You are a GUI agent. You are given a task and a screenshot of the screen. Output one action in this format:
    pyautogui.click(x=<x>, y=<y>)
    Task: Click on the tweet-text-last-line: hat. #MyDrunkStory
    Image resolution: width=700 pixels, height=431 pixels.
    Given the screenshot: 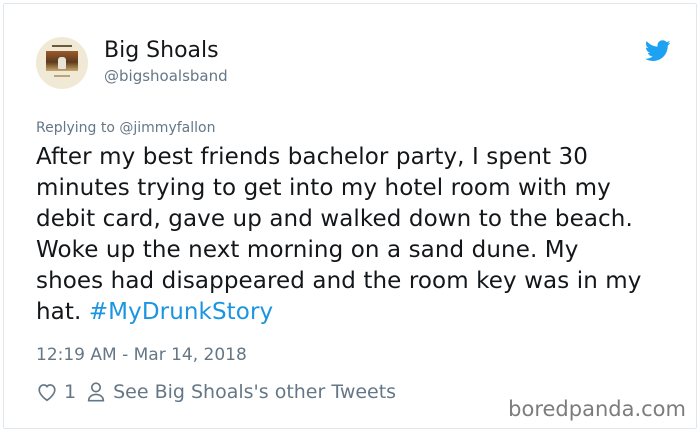 What is the action you would take?
    pyautogui.click(x=356, y=312)
    